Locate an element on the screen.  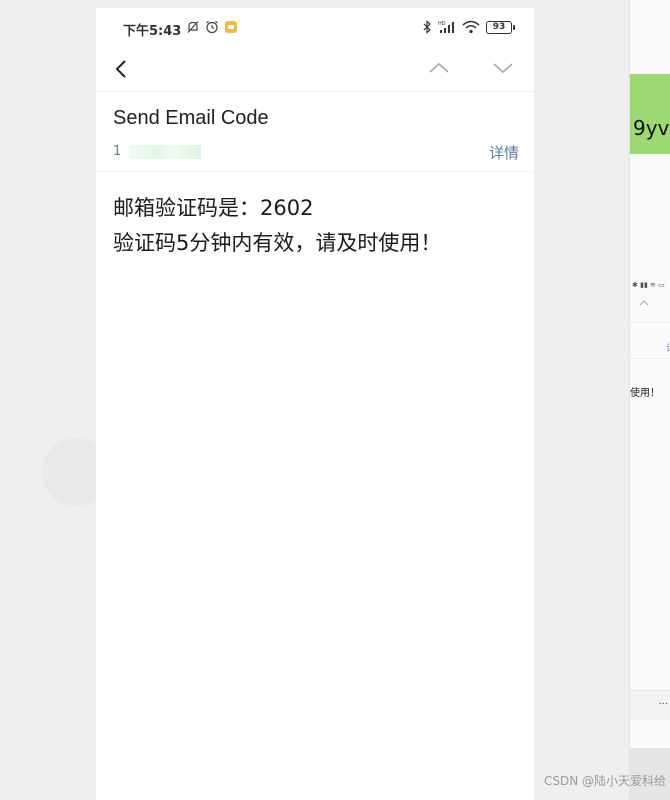
status-bar: 下午5:43 HD 93 is located at coordinates (315, 27).